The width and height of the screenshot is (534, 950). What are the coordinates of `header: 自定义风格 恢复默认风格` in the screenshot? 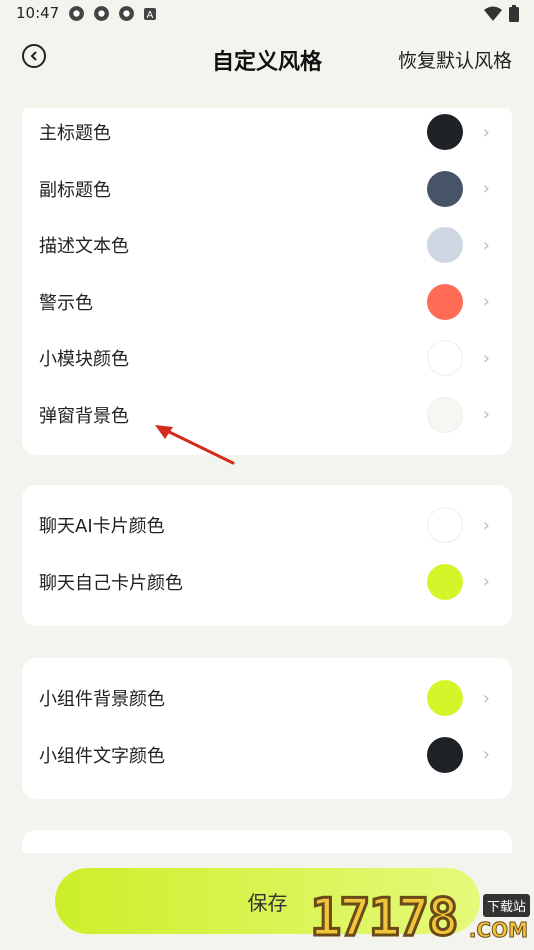 It's located at (267, 59).